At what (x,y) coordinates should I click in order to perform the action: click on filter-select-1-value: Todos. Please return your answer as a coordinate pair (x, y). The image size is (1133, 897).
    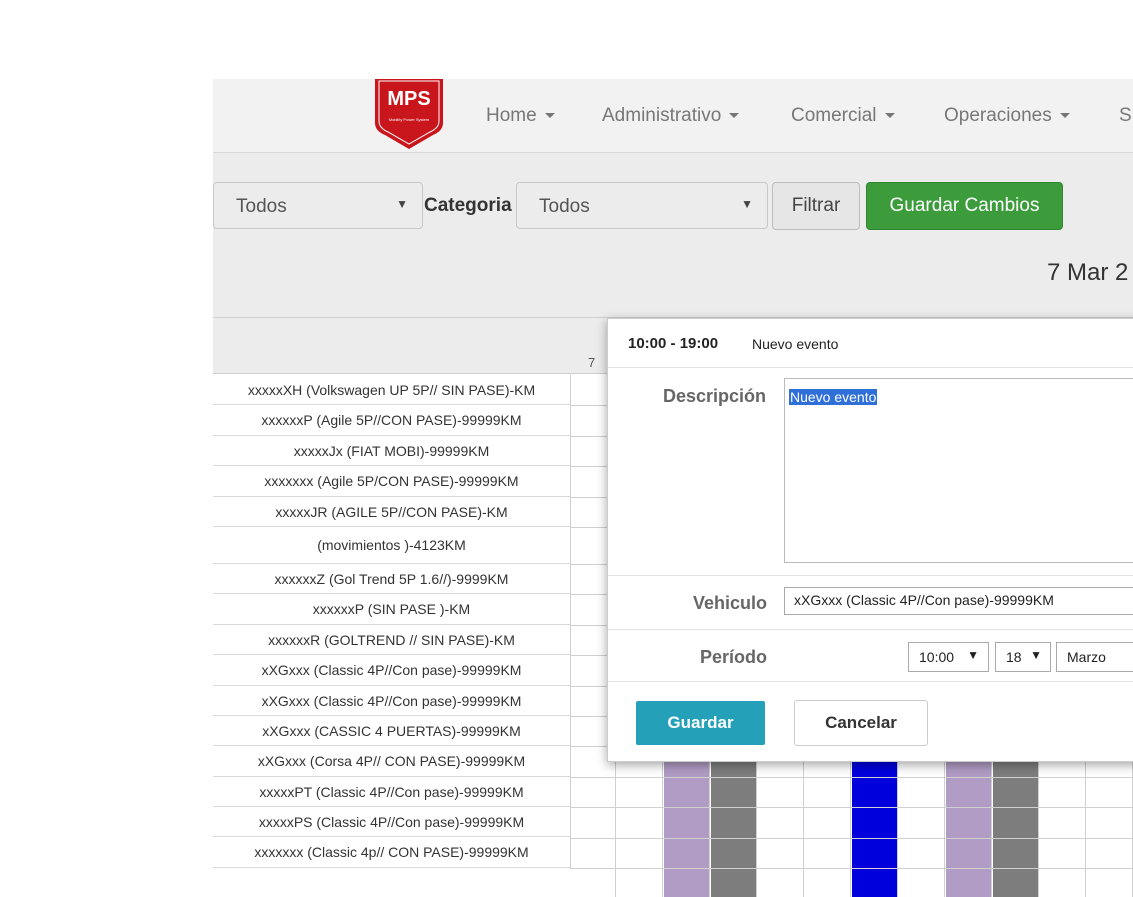
    Looking at the image, I should click on (261, 206).